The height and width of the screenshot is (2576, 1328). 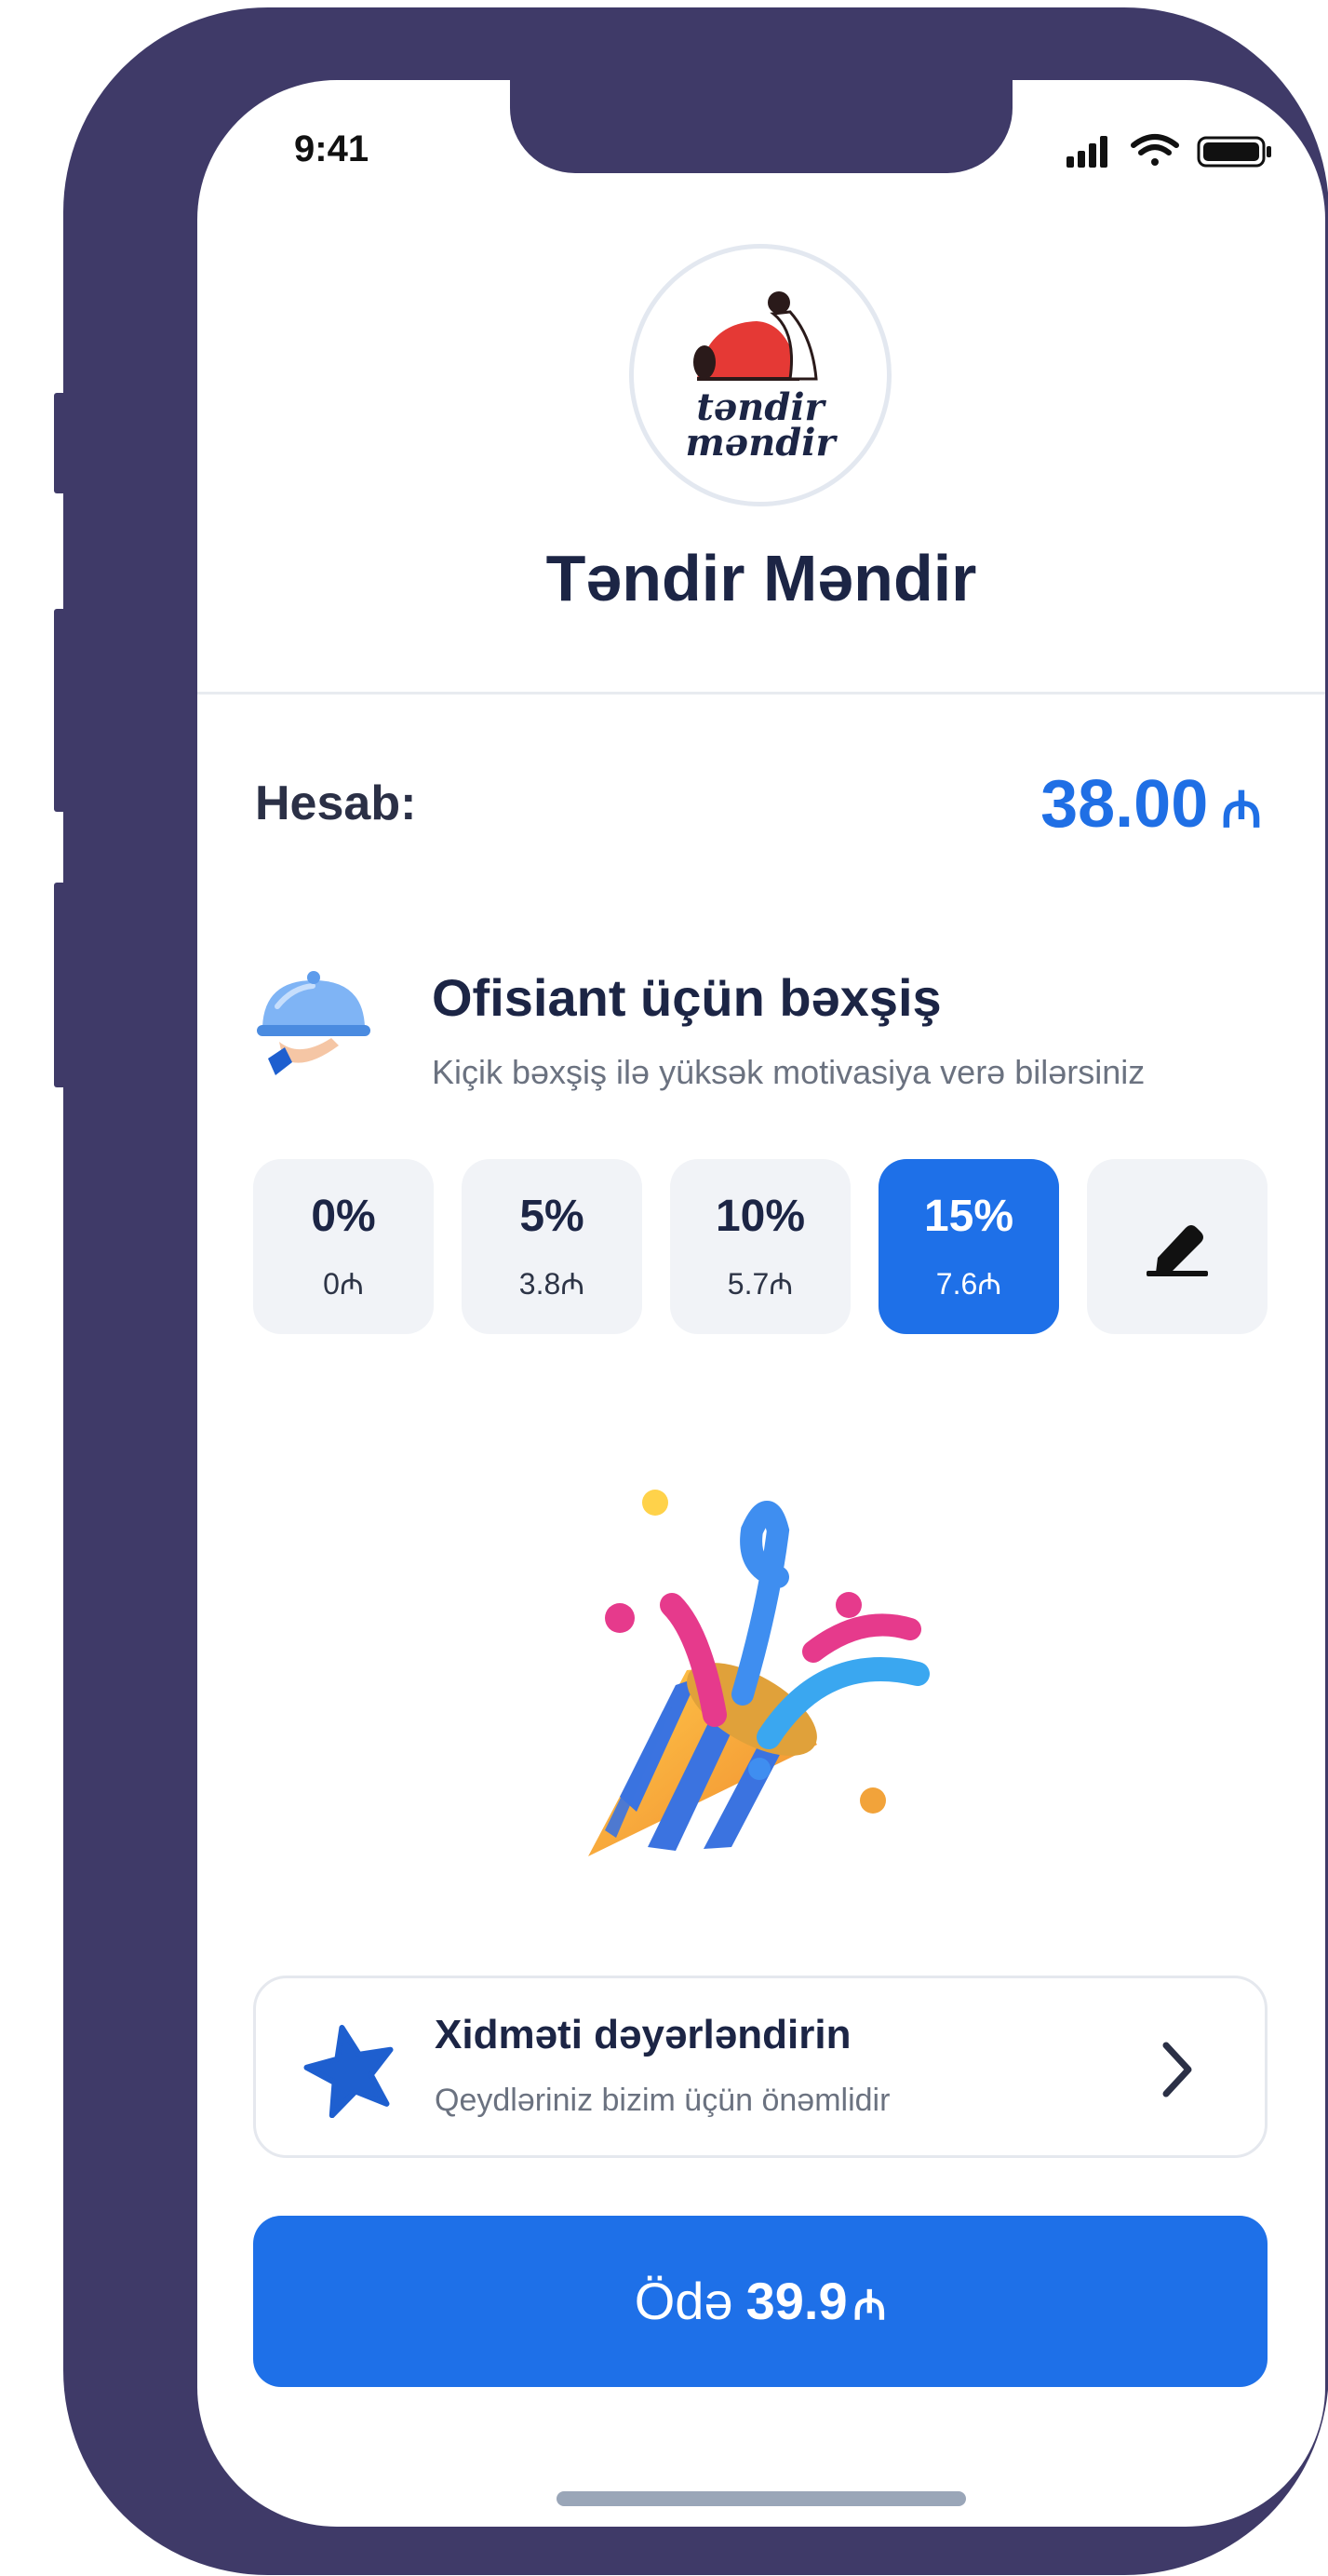 What do you see at coordinates (663, 2100) in the screenshot?
I see `review-subtitle: Qeydləriniz bizim üçün önəmlidir` at bounding box center [663, 2100].